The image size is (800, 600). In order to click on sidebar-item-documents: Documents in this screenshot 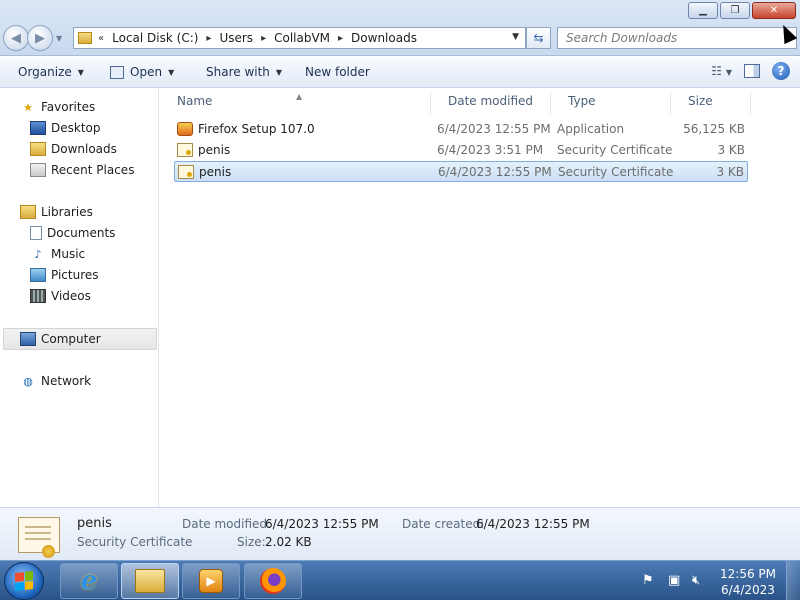, I will do `click(72, 233)`.